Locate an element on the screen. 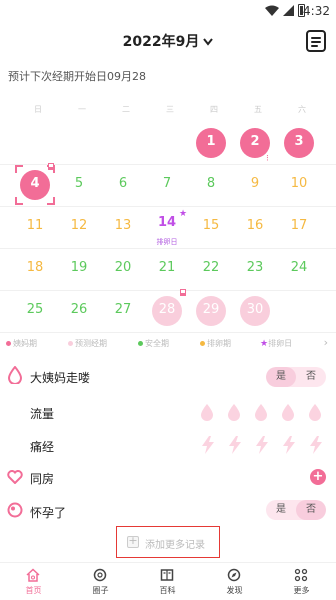 This screenshot has height=600, width=336. circle-icon is located at coordinates (100, 575).